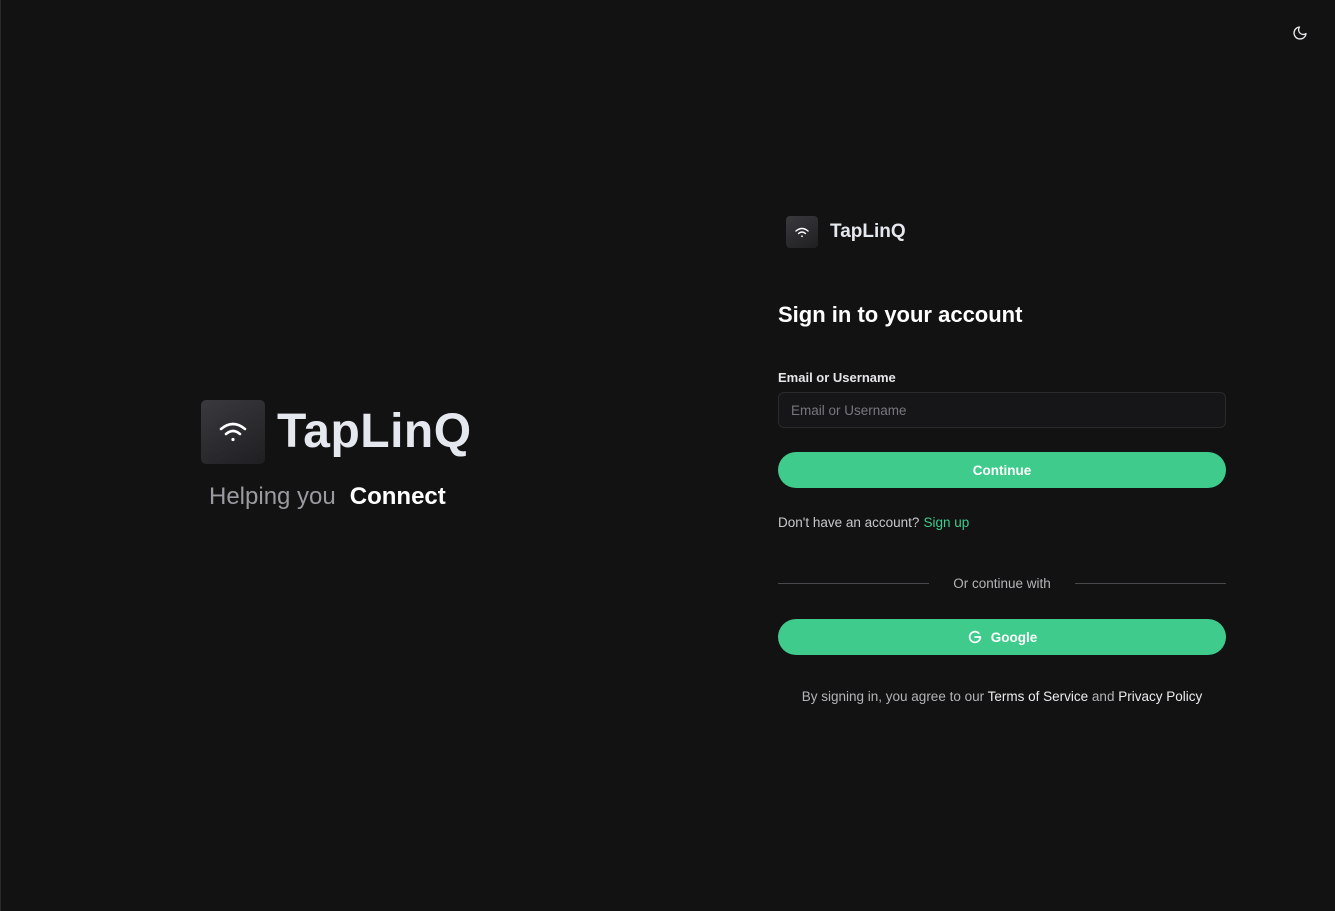 The image size is (1335, 911). What do you see at coordinates (837, 377) in the screenshot?
I see `email-field-label: Email or Username` at bounding box center [837, 377].